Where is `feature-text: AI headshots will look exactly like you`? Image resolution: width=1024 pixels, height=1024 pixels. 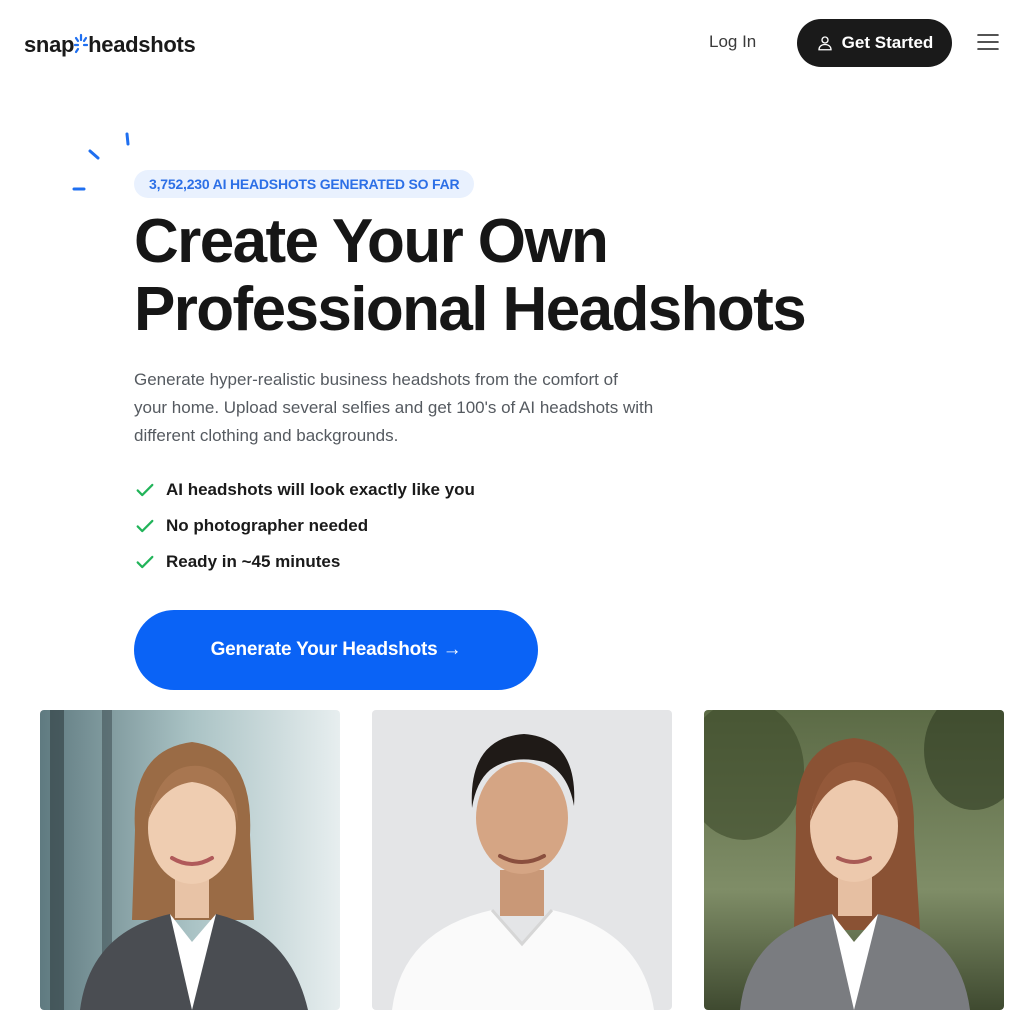 feature-text: AI headshots will look exactly like you is located at coordinates (320, 489).